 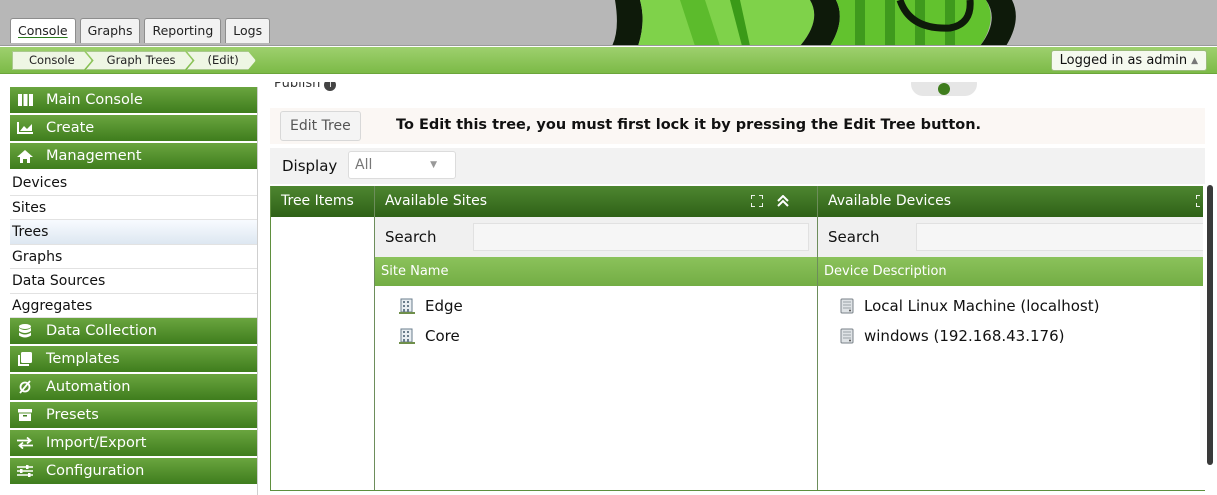 What do you see at coordinates (411, 237) in the screenshot?
I see `sites-search-label: Search` at bounding box center [411, 237].